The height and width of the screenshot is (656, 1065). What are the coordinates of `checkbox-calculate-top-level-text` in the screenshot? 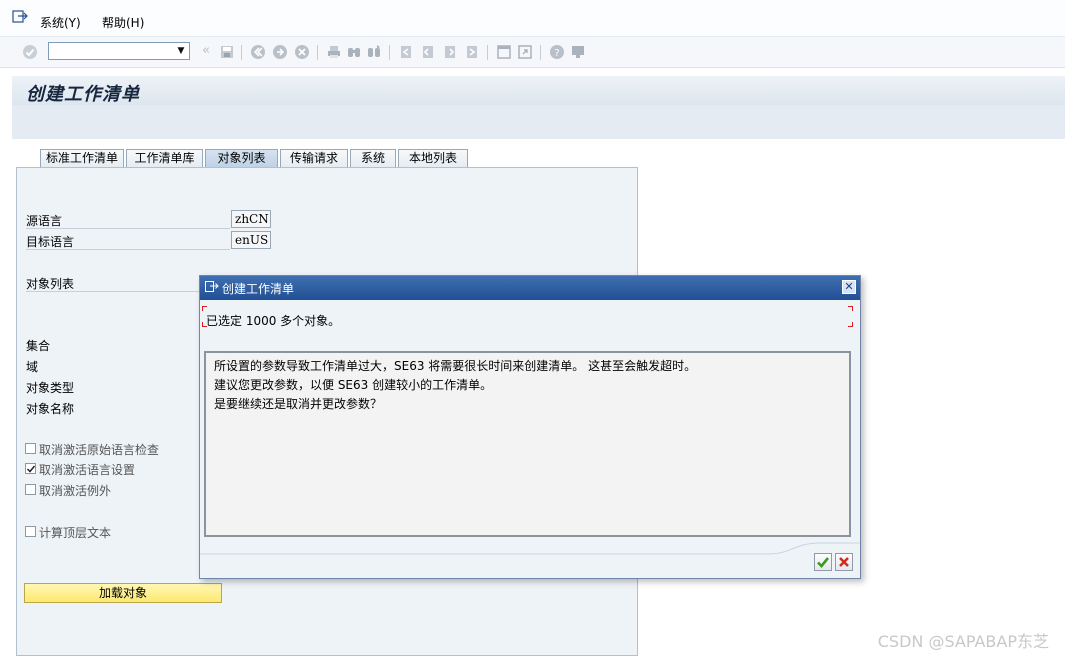 It's located at (30, 531).